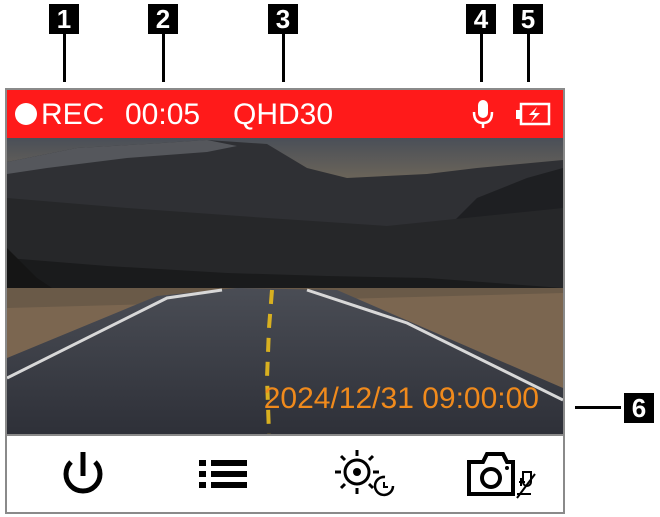  Describe the element at coordinates (481, 58) in the screenshot. I see `callout-4-line` at that location.